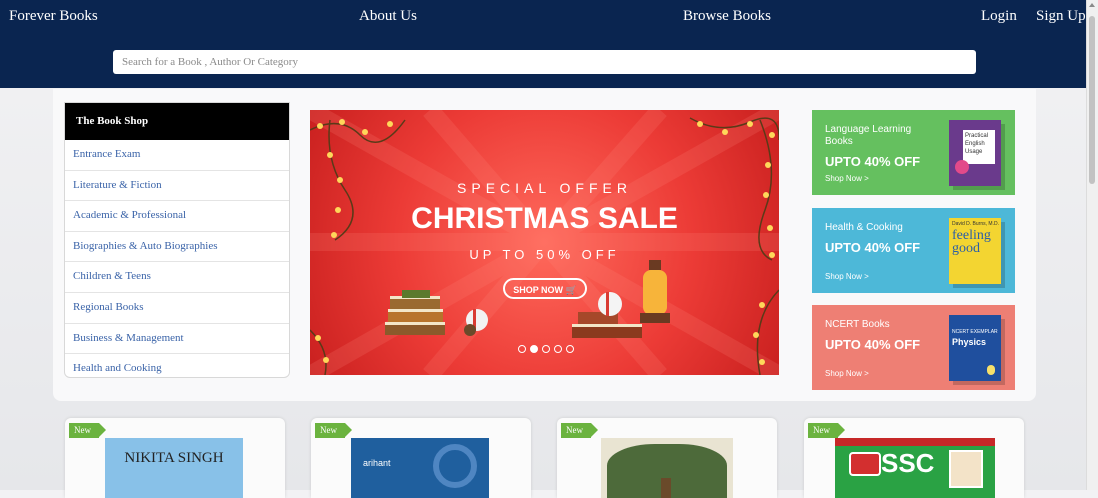 This screenshot has width=1098, height=498. I want to click on nav-browse-books: Browse Books, so click(727, 16).